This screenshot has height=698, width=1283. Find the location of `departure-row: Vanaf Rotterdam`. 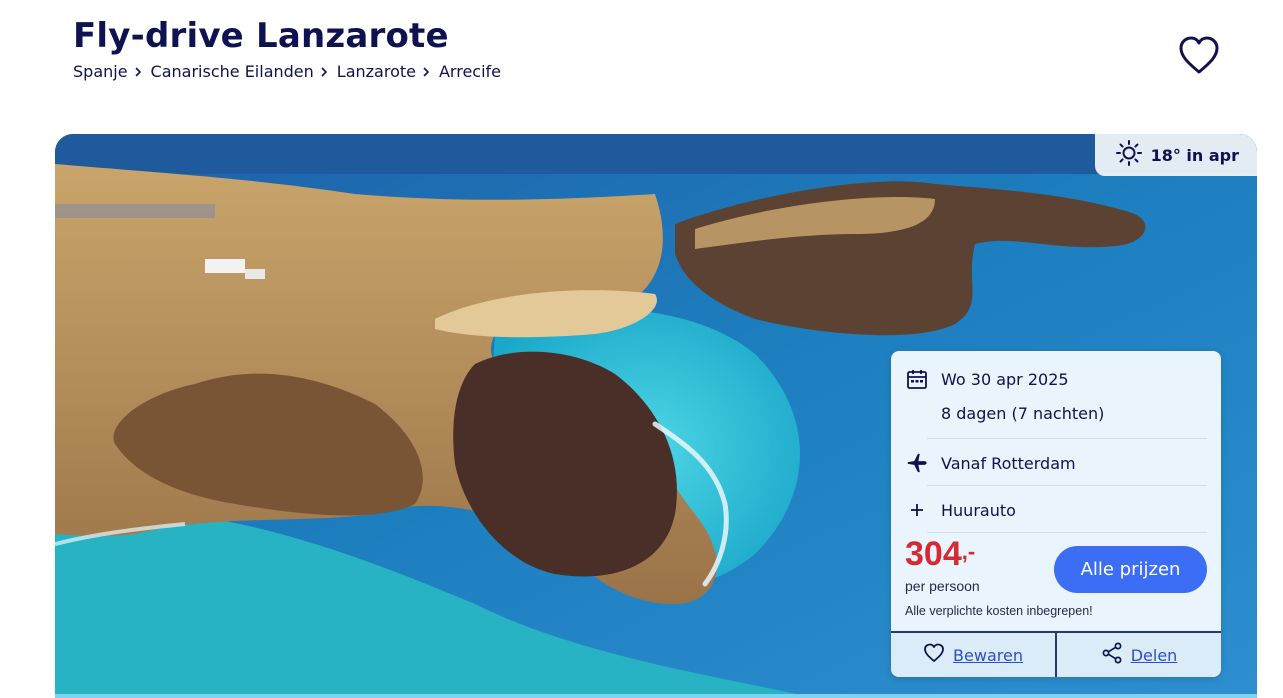

departure-row: Vanaf Rotterdam is located at coordinates (1056, 463).